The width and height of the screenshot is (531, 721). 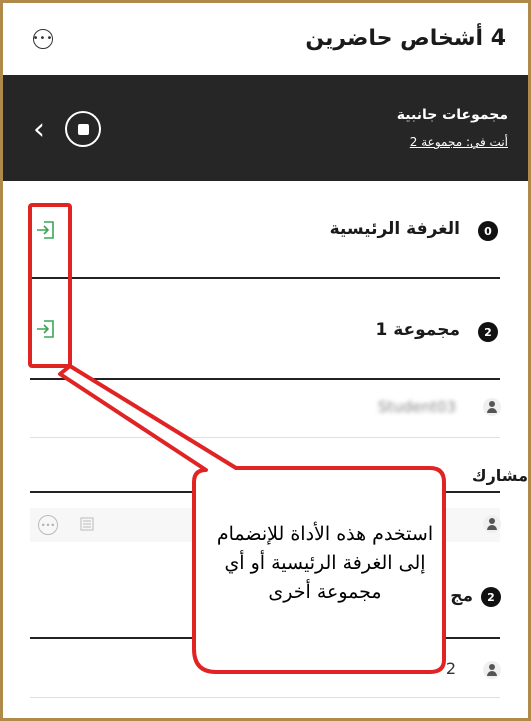 I want to click on annotation-line: إلى الغرفة الرئيسية أو أي, so click(x=325, y=563).